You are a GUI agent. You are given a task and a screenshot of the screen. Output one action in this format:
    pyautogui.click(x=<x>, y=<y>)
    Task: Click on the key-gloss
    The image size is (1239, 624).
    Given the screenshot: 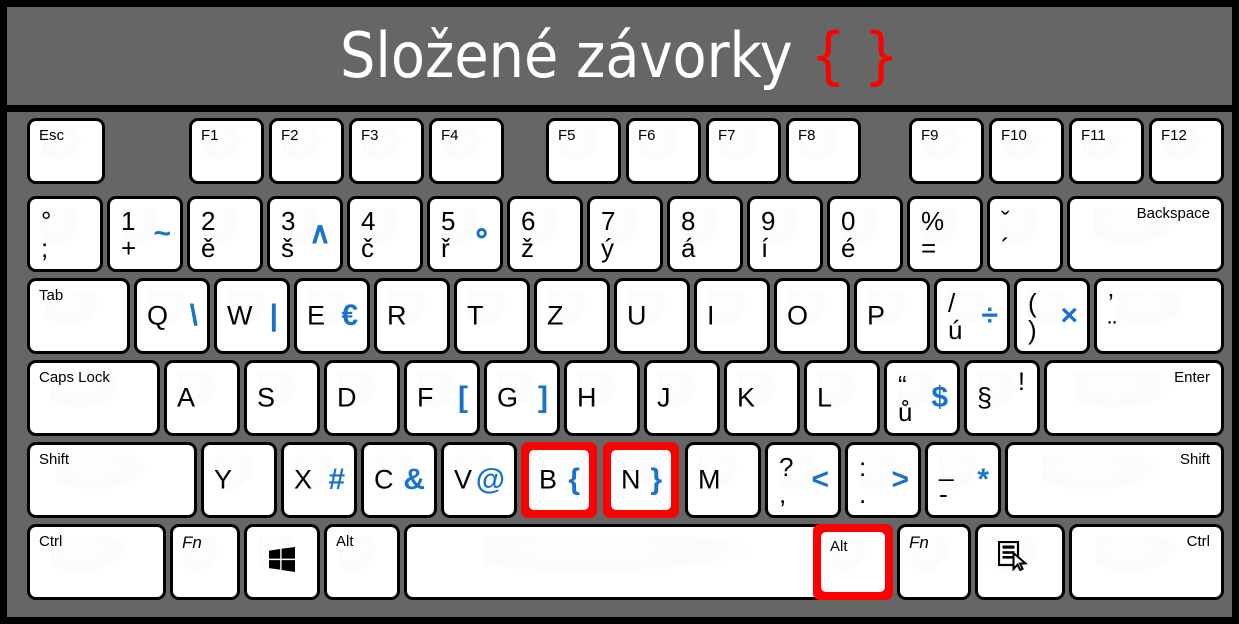 What is the action you would take?
    pyautogui.click(x=617, y=555)
    